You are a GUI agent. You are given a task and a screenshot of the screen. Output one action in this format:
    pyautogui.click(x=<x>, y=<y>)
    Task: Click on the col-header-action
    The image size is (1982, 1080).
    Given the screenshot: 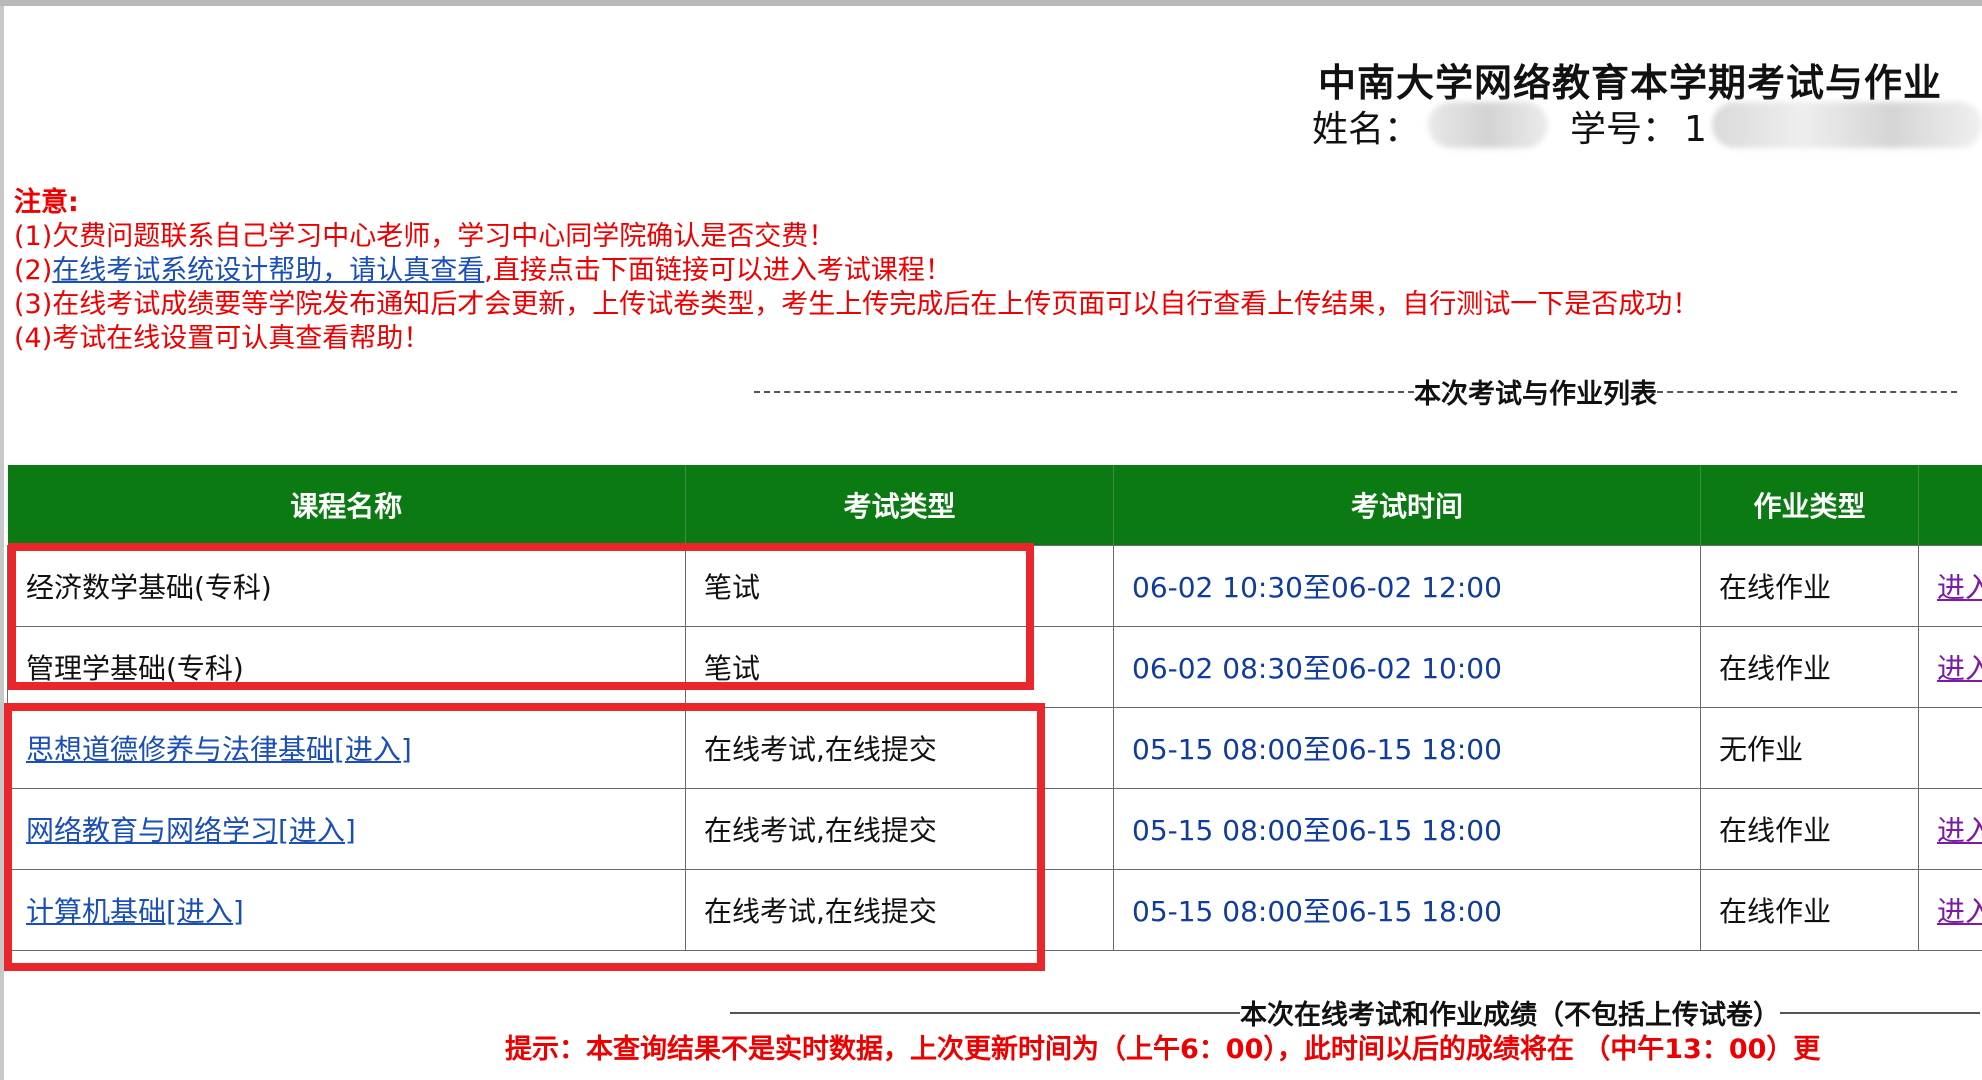 What is the action you would take?
    pyautogui.click(x=1950, y=505)
    